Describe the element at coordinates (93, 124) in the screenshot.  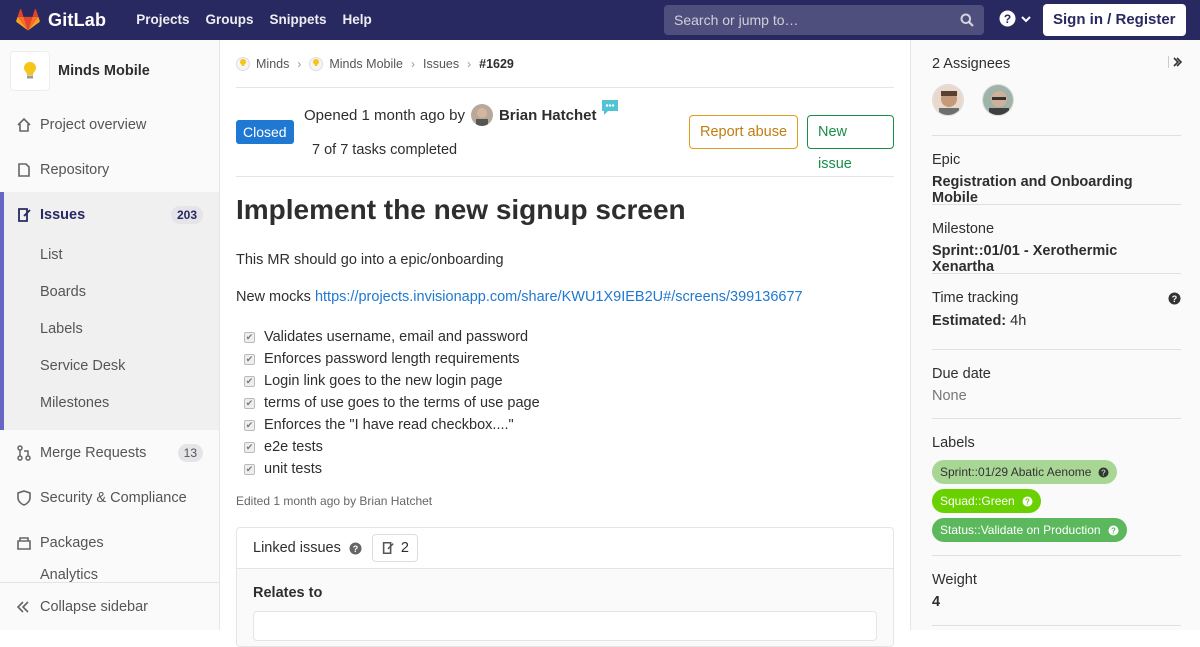
I see `sidebar-item-label: Project overview` at that location.